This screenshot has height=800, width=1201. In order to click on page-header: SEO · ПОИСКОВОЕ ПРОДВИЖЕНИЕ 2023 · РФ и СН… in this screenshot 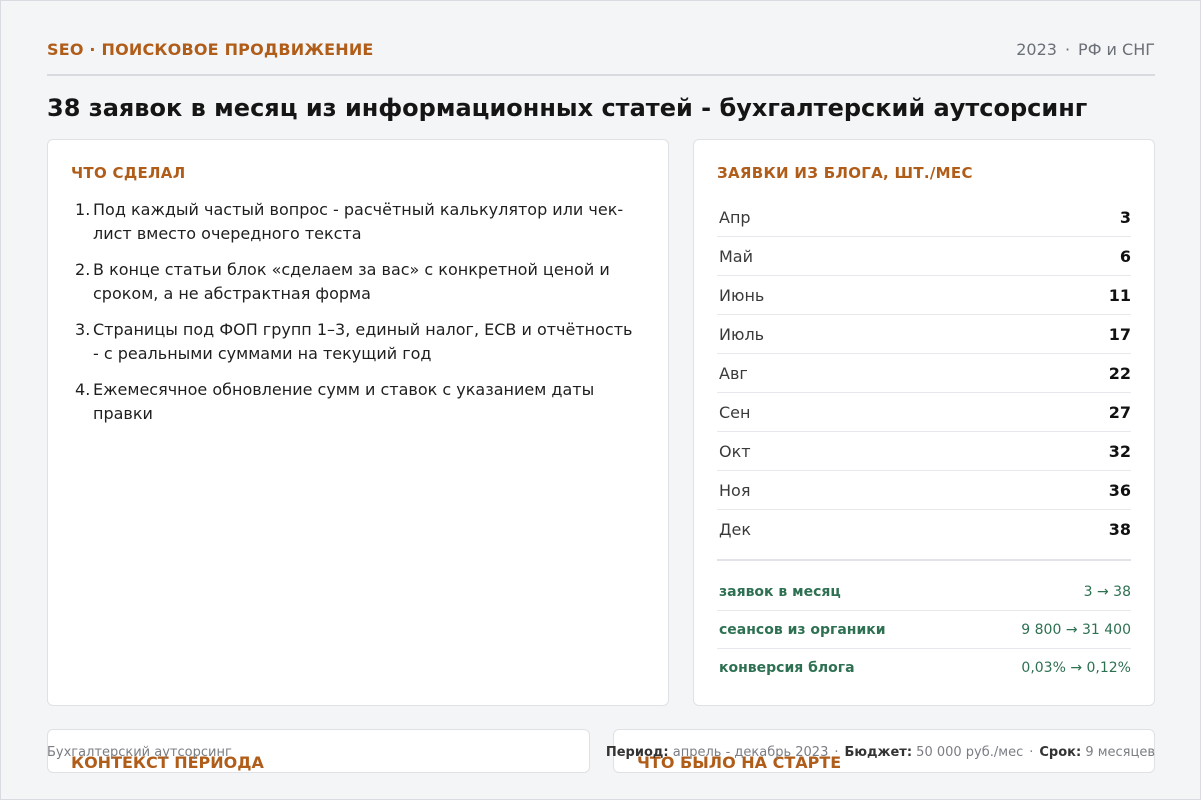, I will do `click(601, 58)`.